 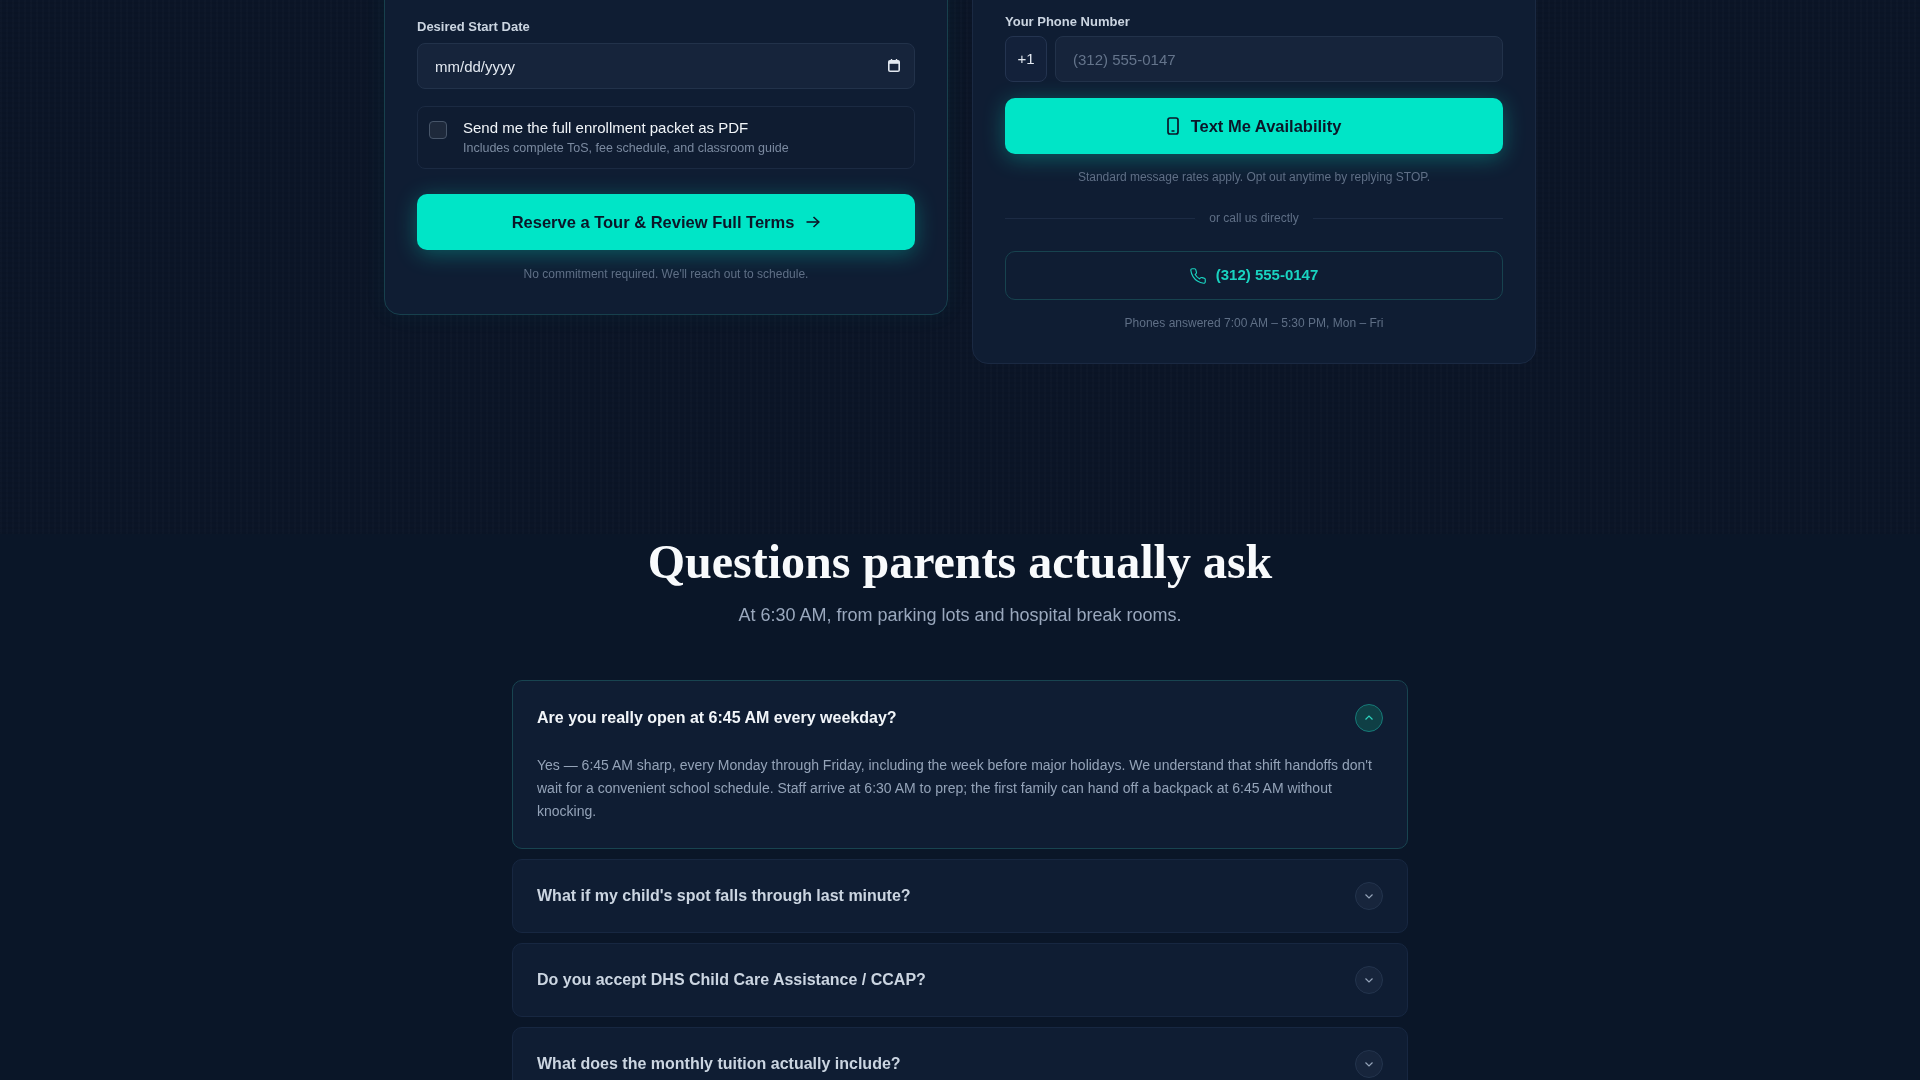 What do you see at coordinates (1254, 323) in the screenshot?
I see `helper-text: Phones answered 7:00 AM – 5:30 PM, Mon – Fri` at bounding box center [1254, 323].